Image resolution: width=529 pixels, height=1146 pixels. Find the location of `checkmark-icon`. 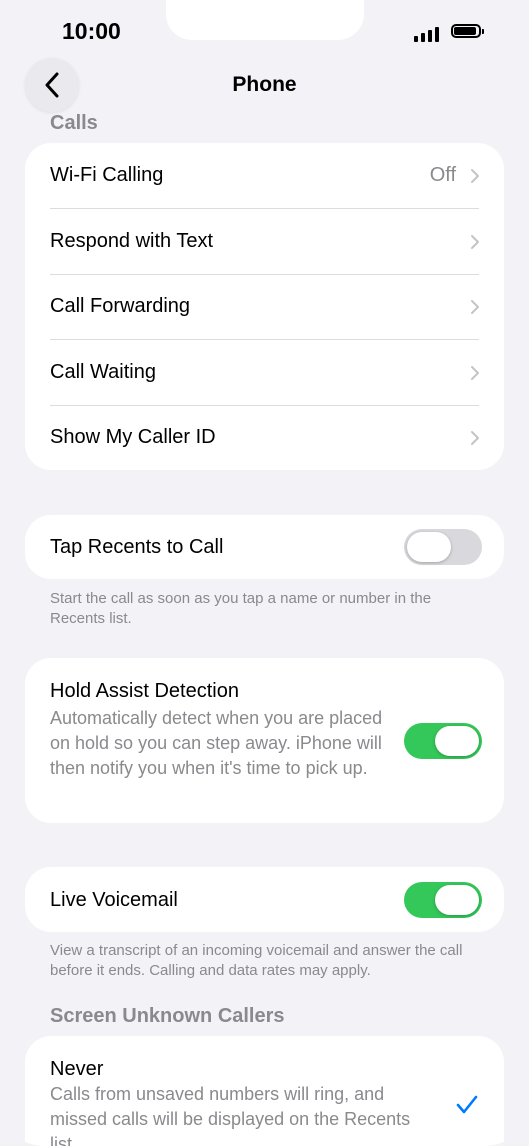

checkmark-icon is located at coordinates (467, 1104).